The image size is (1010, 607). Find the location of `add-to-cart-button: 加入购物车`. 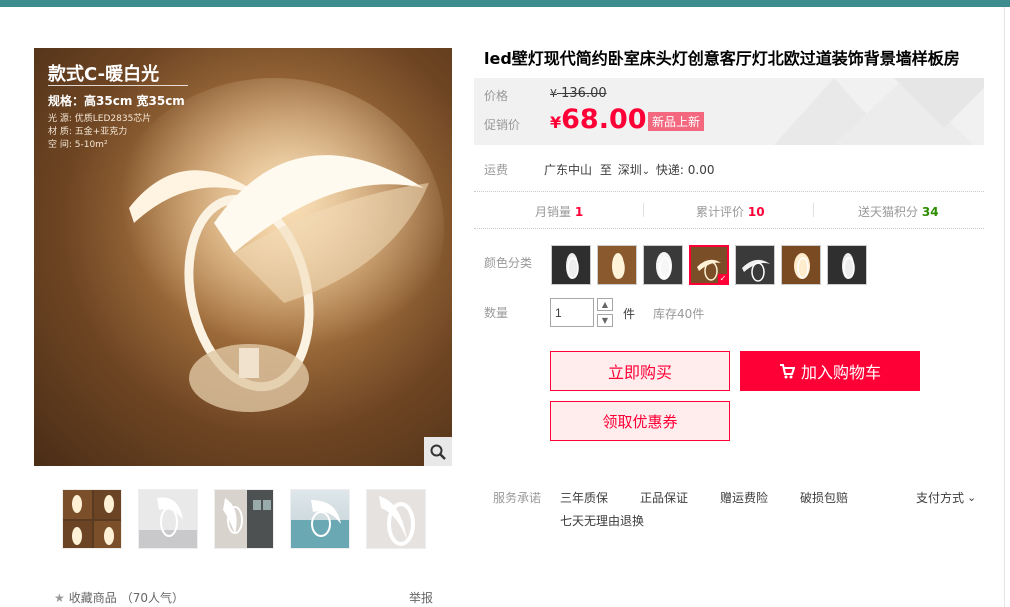

add-to-cart-button: 加入购物车 is located at coordinates (830, 371).